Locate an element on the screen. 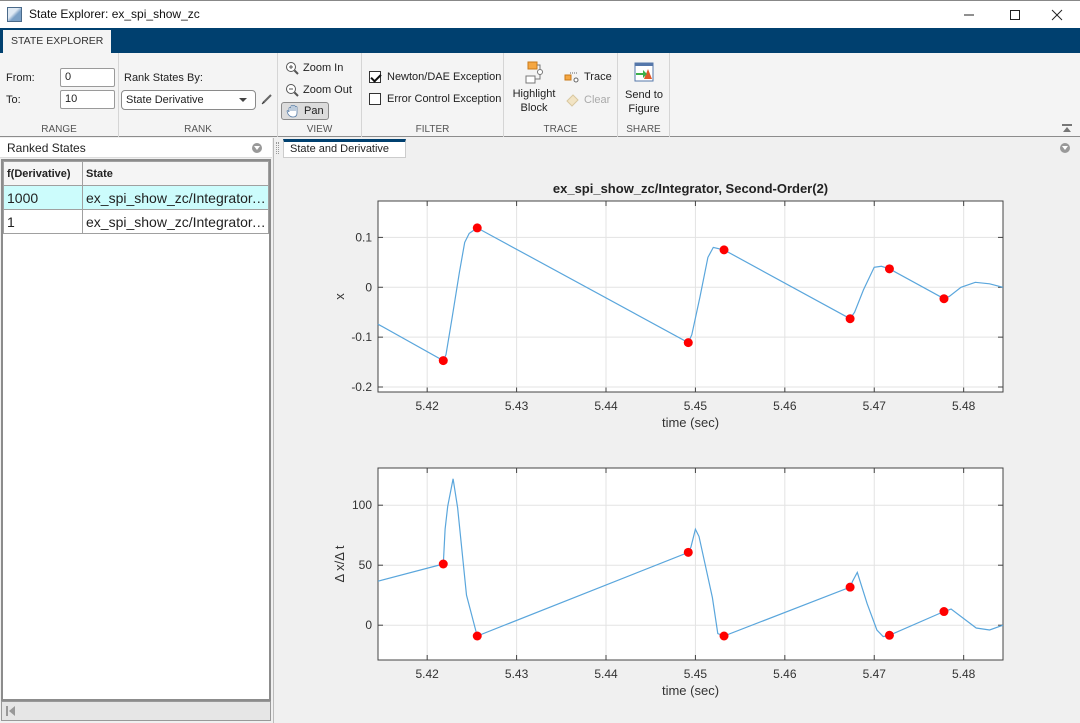  y-tick-label: 0.1 is located at coordinates (363, 237).